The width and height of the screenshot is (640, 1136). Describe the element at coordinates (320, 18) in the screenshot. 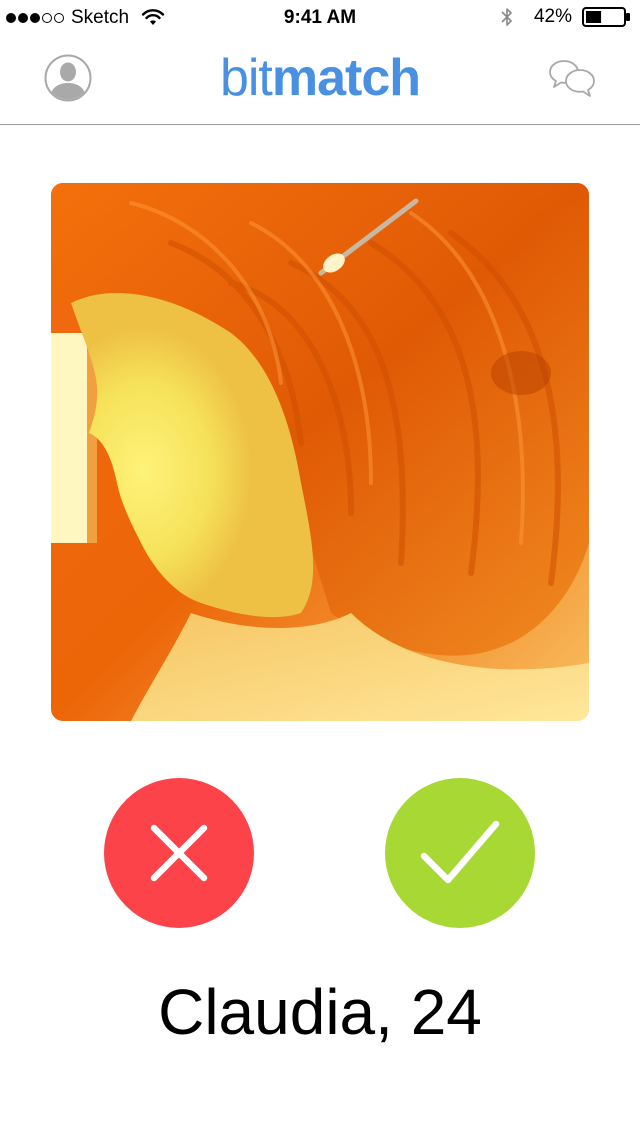

I see `status-bar: Sketch 9:41 AM 42%` at that location.